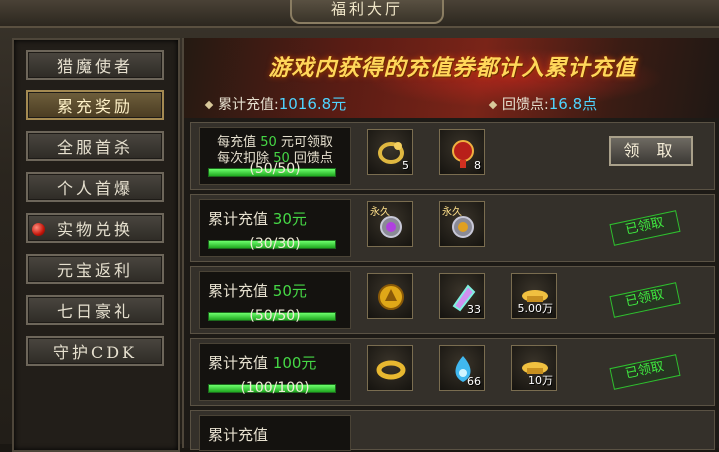 The height and width of the screenshot is (452, 719). What do you see at coordinates (95, 65) in the screenshot?
I see `sidebar-item-demon-hunter: 猎魔使者` at bounding box center [95, 65].